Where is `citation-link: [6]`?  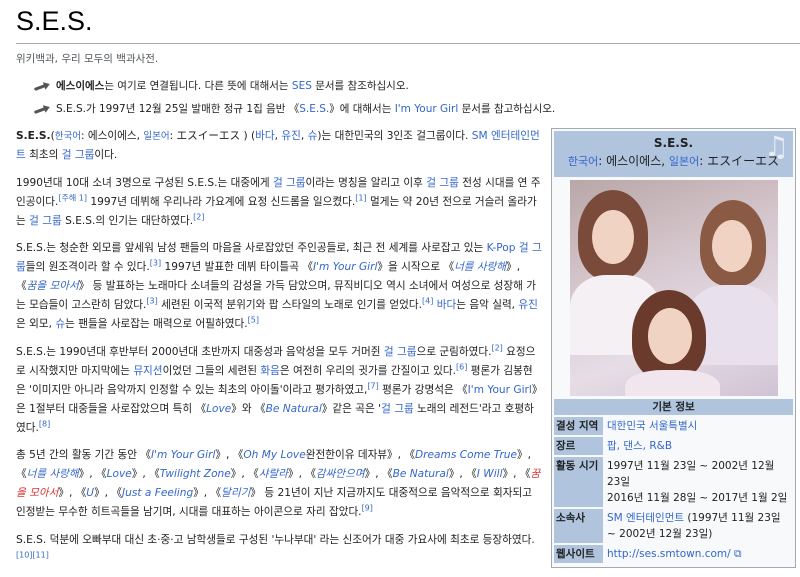 citation-link: [6] is located at coordinates (461, 366).